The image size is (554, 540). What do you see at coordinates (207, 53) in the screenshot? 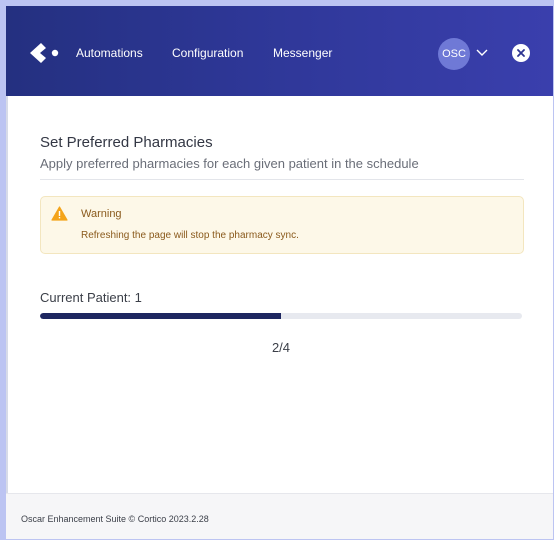
I see `nav-link-configuration: Configuration` at bounding box center [207, 53].